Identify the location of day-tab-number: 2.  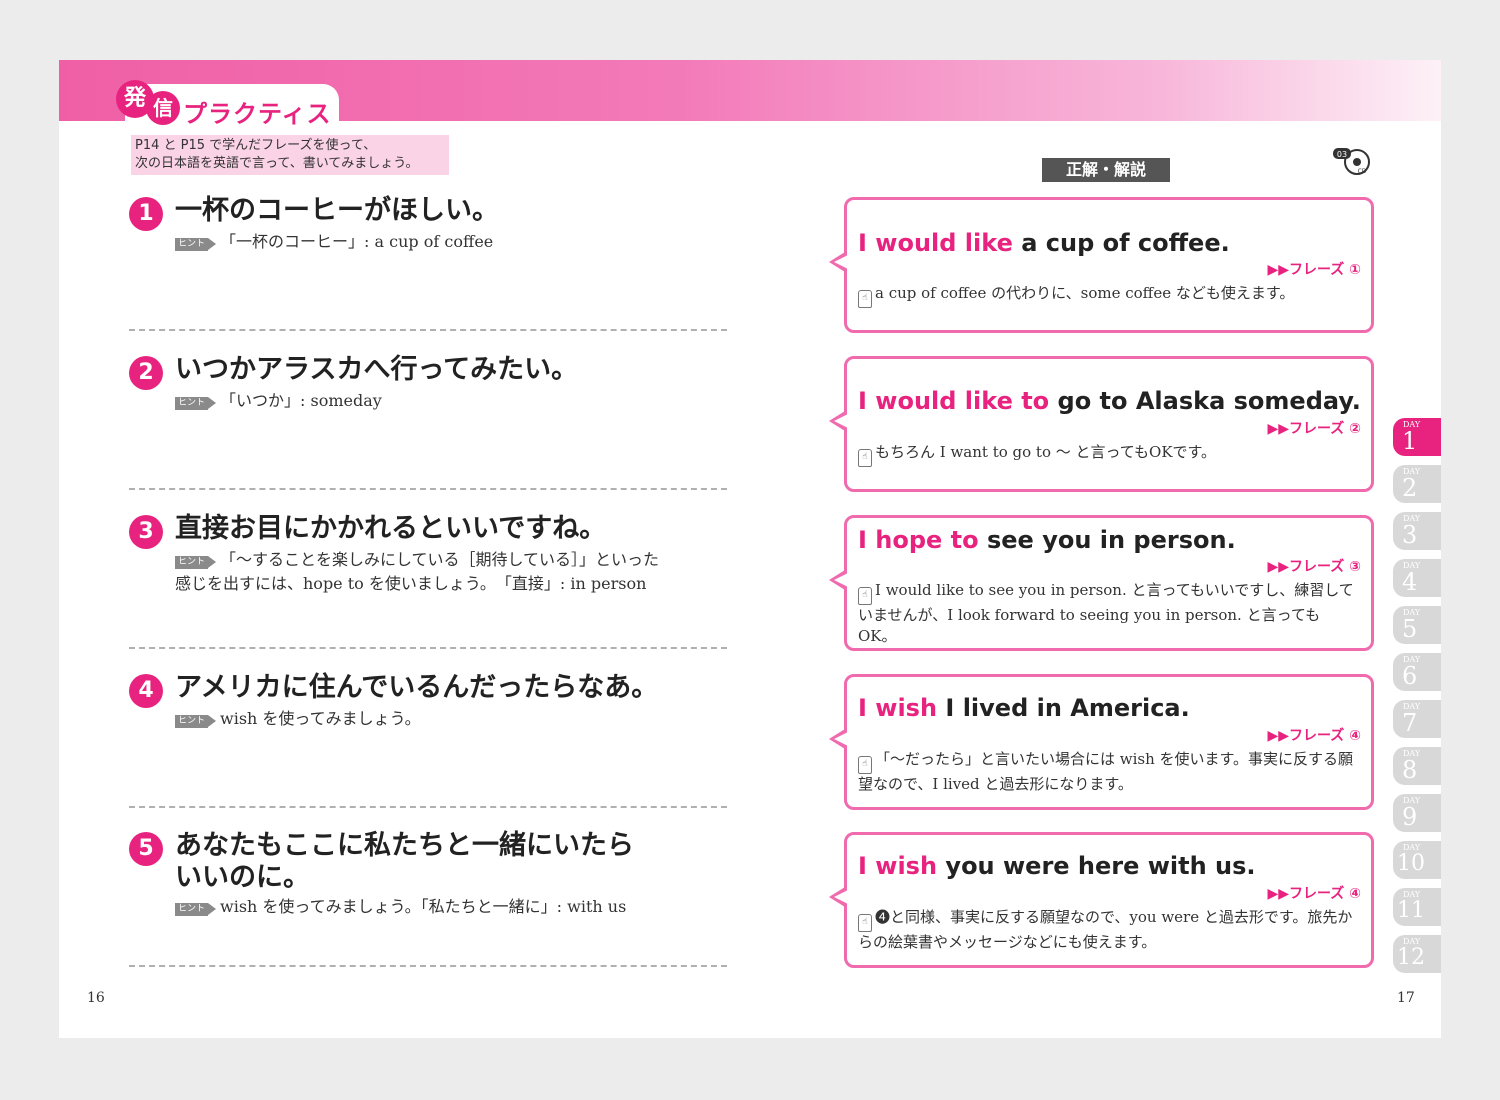
(1410, 488).